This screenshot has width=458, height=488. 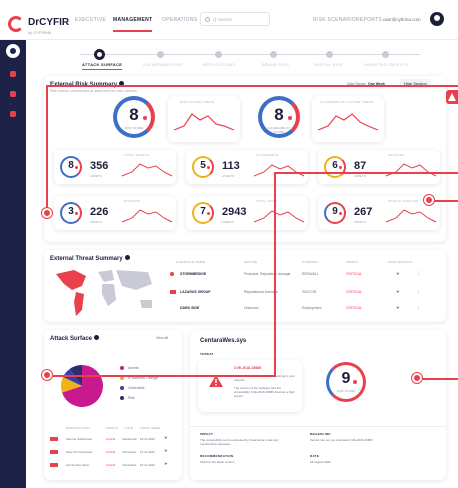 What do you see at coordinates (136, 388) in the screenshot?
I see `legend-label: Vulnerable` at bounding box center [136, 388].